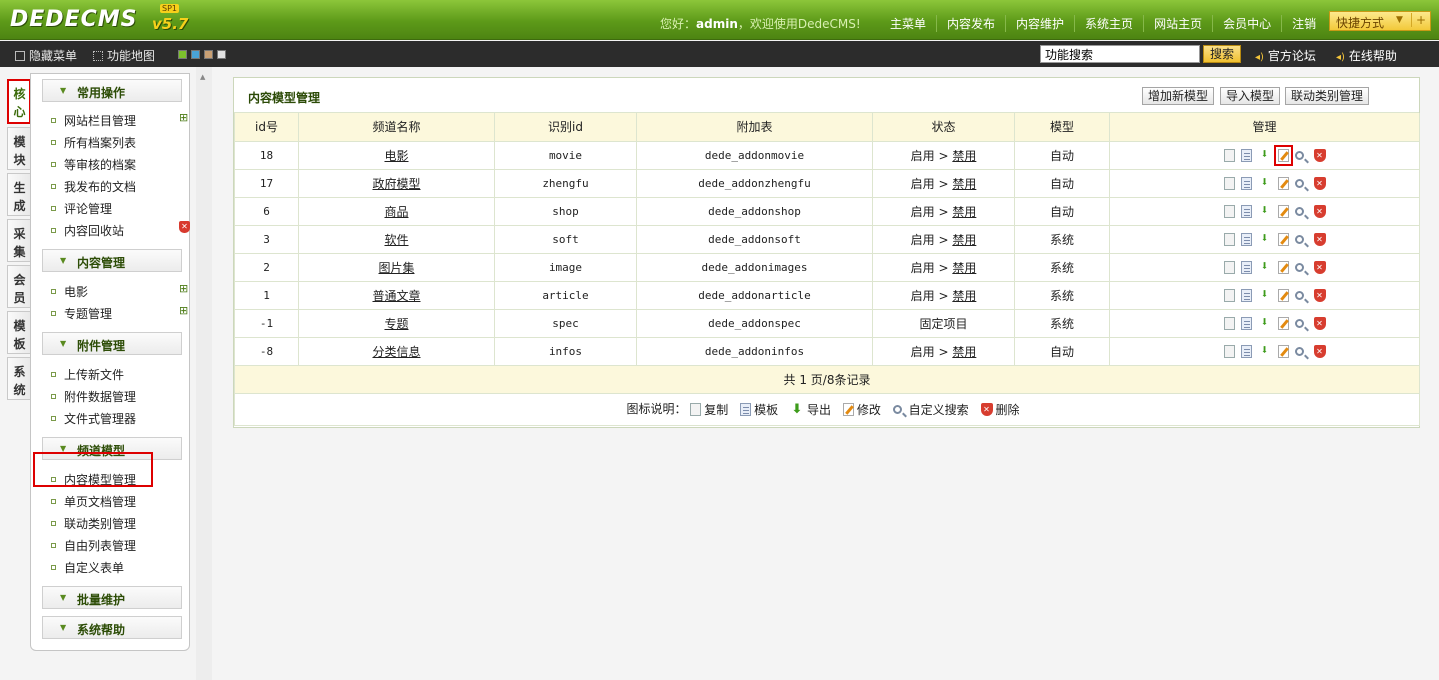 The image size is (1439, 680). What do you see at coordinates (93, 418) in the screenshot?
I see `sidebar-item-file-manager: 文件式管理器` at bounding box center [93, 418].